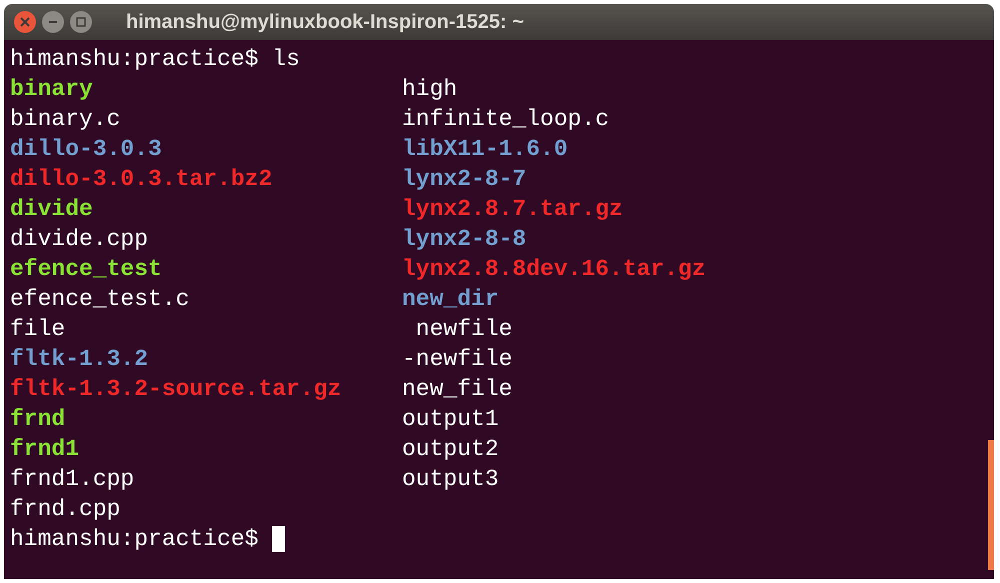 The image size is (1000, 583). Describe the element at coordinates (506, 119) in the screenshot. I see `file-name: infinite_loop.c` at that location.